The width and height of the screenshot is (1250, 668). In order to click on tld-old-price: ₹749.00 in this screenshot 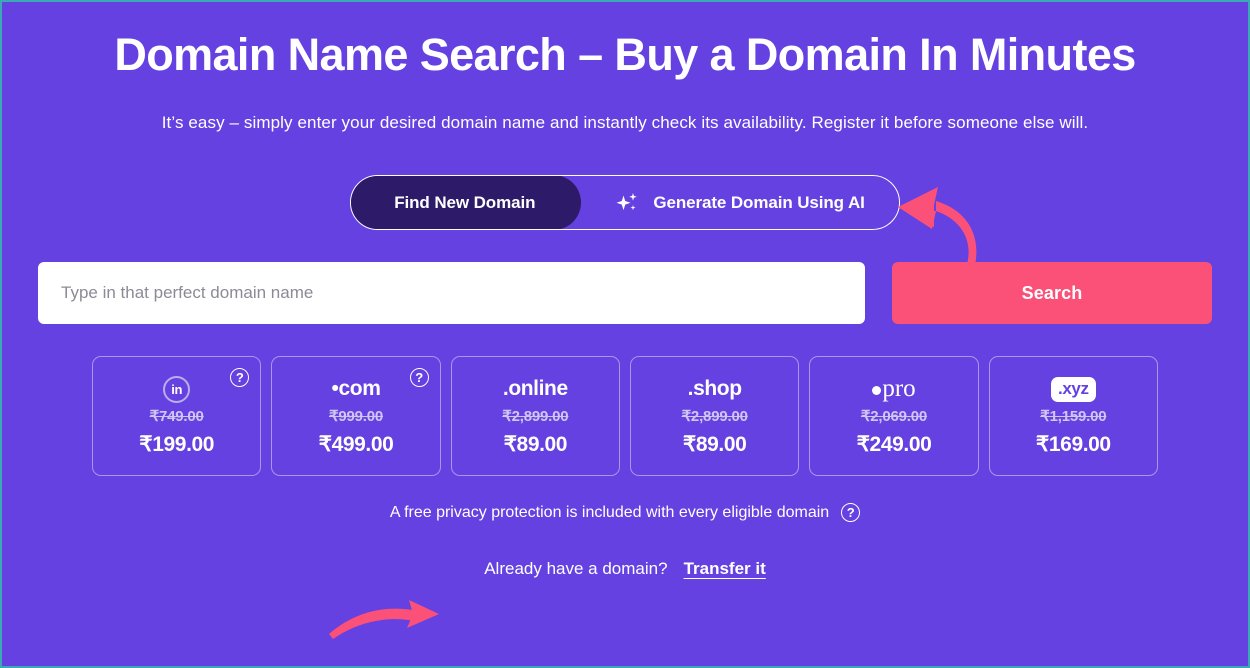, I will do `click(176, 417)`.